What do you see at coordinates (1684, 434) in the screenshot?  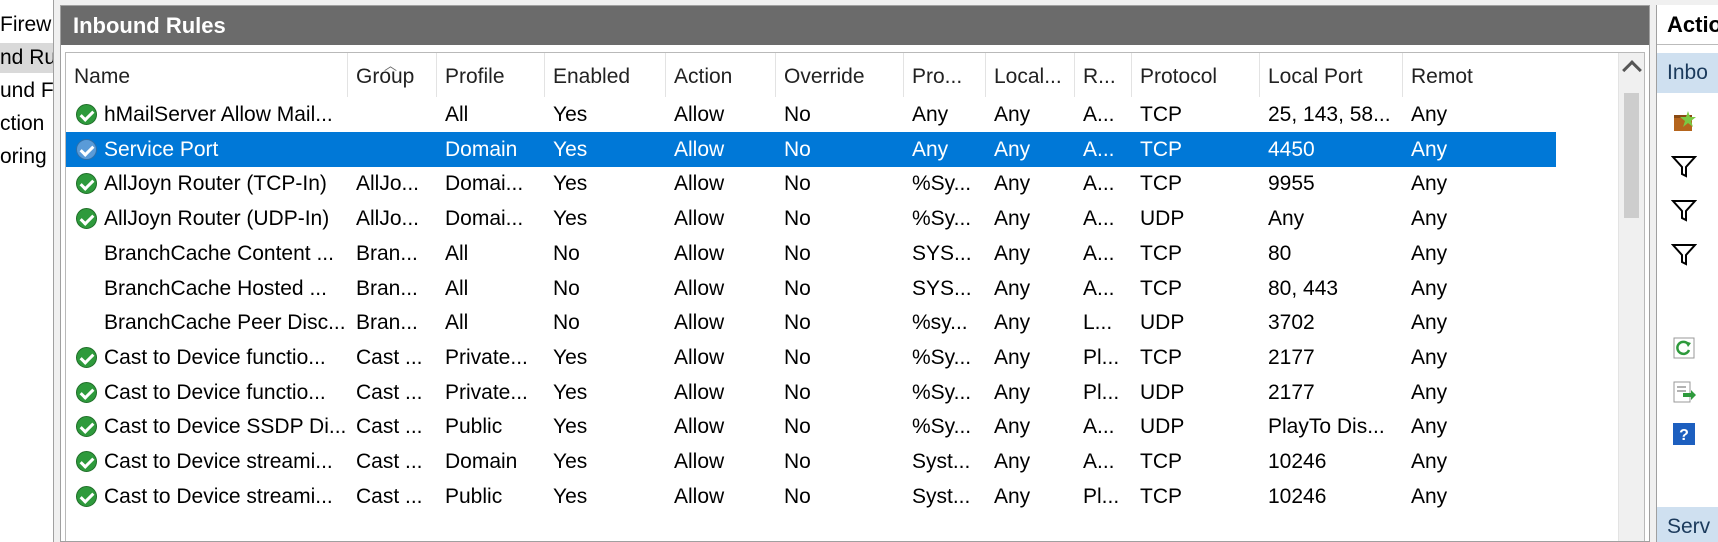 I see `help-icon: ?` at bounding box center [1684, 434].